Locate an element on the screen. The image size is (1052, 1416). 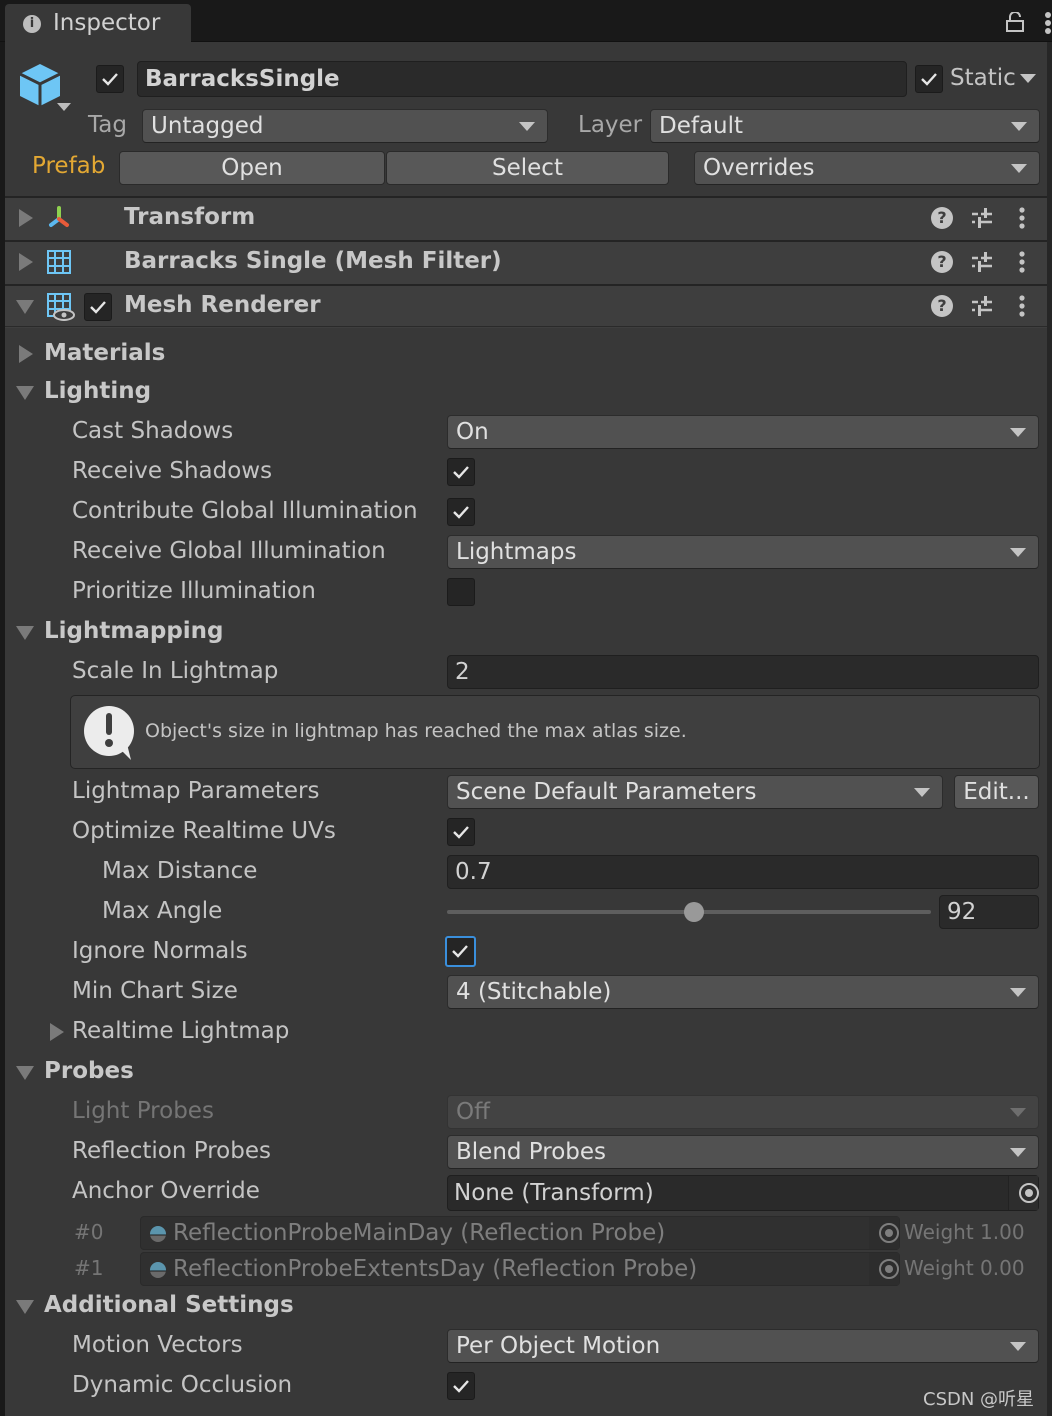
probes-foldout-icon is located at coordinates (25, 1073).